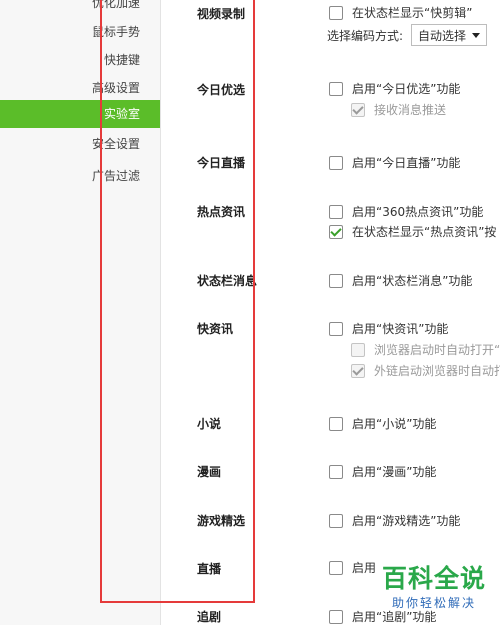 This screenshot has height=625, width=500. What do you see at coordinates (336, 520) in the screenshot?
I see `checkbox-games` at bounding box center [336, 520].